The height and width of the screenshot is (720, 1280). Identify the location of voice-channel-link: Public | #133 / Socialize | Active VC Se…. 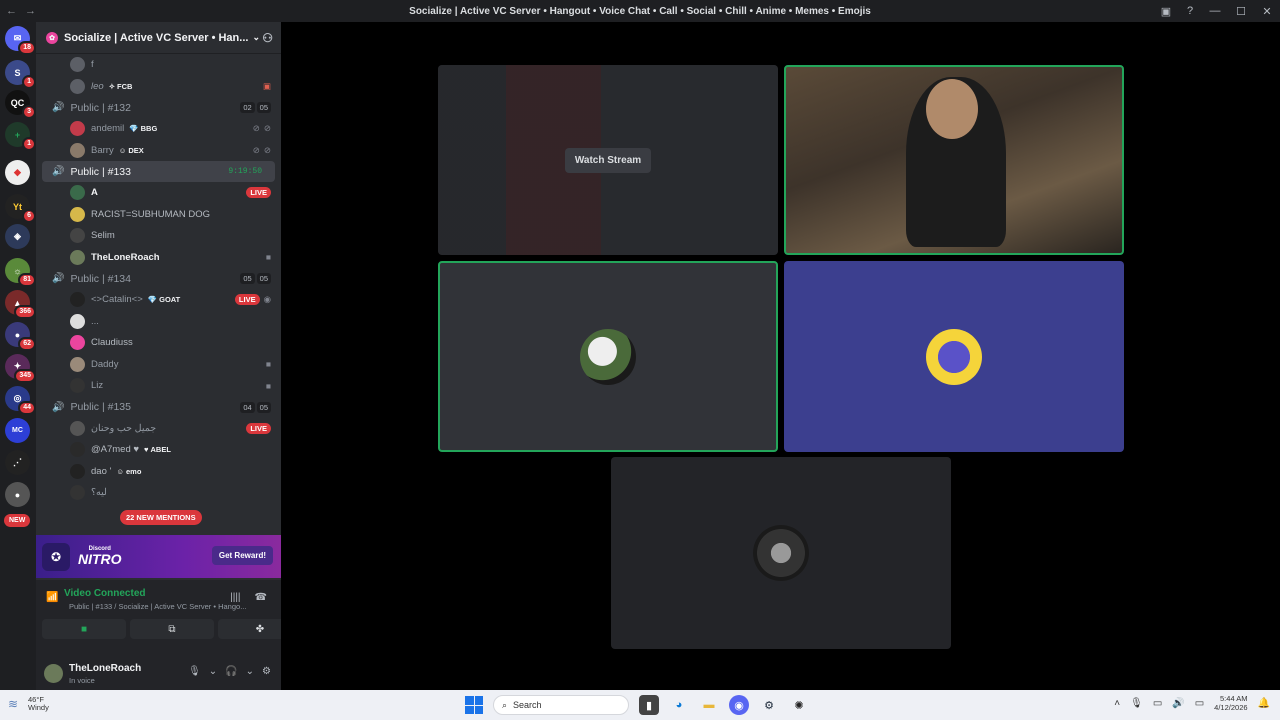
(159, 606).